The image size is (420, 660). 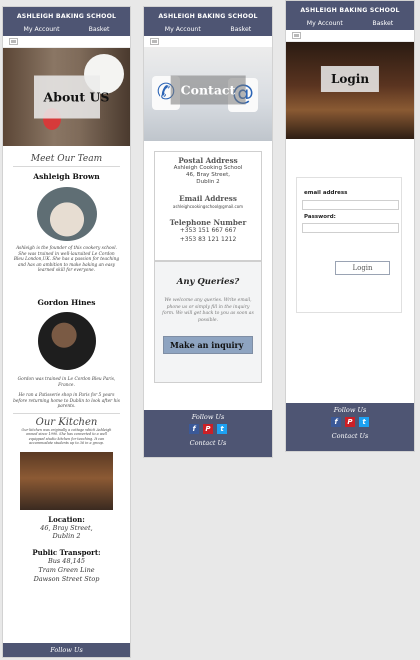 I want to click on login-form: email address Password: Login, so click(x=349, y=245).